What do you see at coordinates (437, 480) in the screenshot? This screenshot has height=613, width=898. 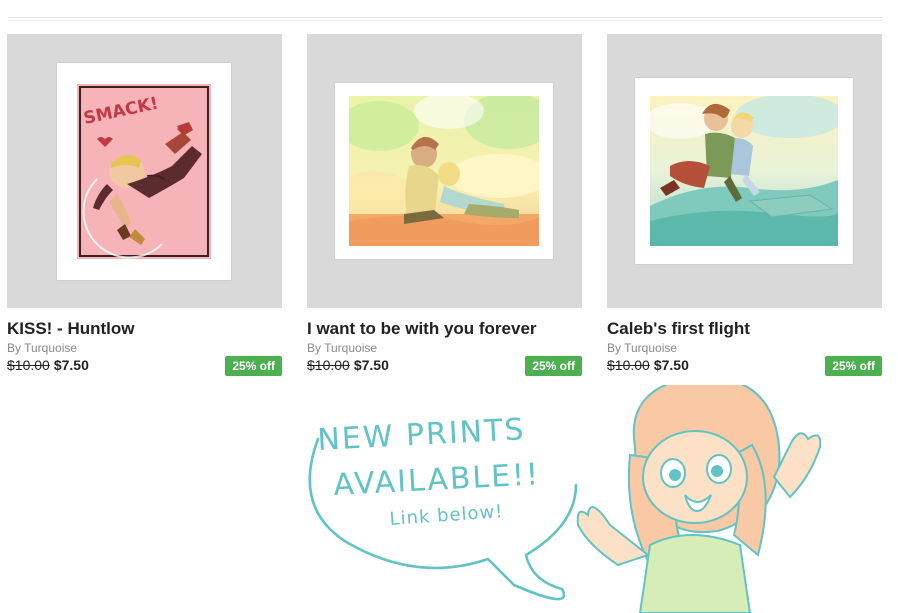 I see `promo-line-2: AVAILABLE!!` at bounding box center [437, 480].